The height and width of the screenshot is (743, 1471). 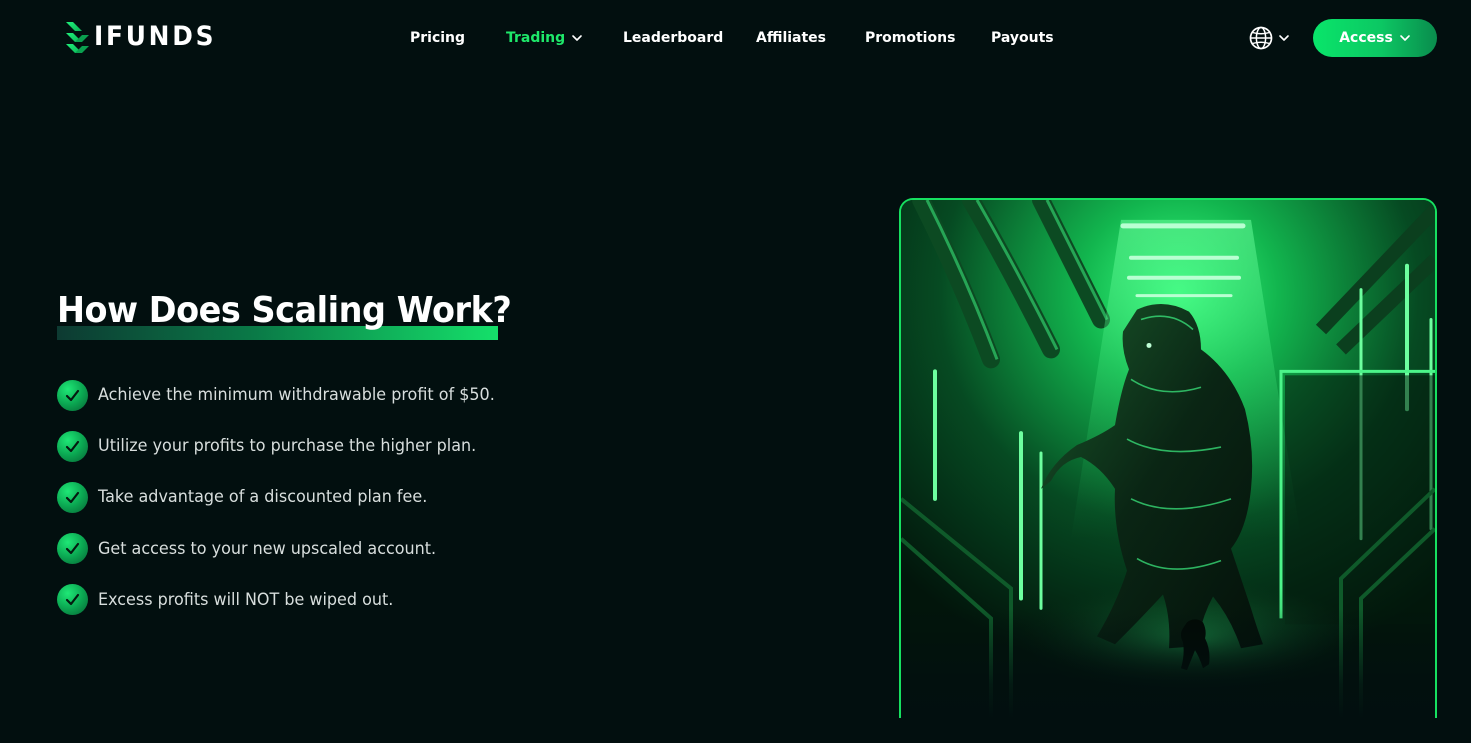 I want to click on access-button-label: Access, so click(x=1366, y=38).